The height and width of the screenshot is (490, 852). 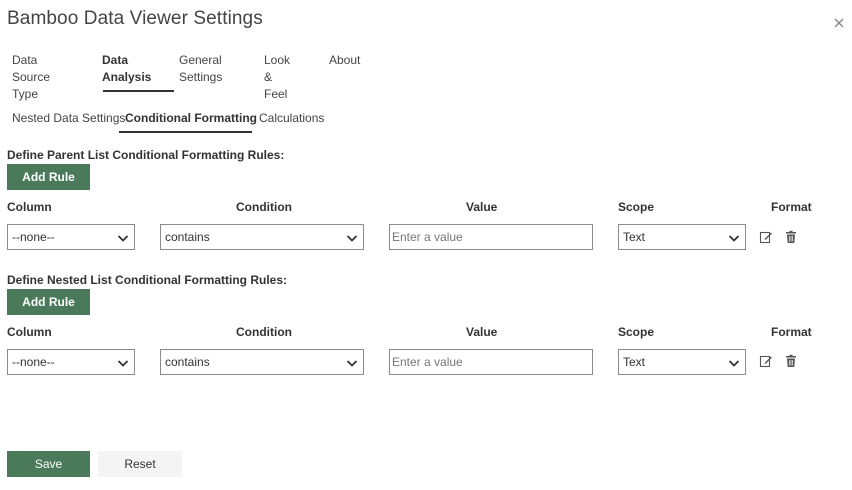 What do you see at coordinates (682, 362) in the screenshot?
I see `nested-scope-select: Text` at bounding box center [682, 362].